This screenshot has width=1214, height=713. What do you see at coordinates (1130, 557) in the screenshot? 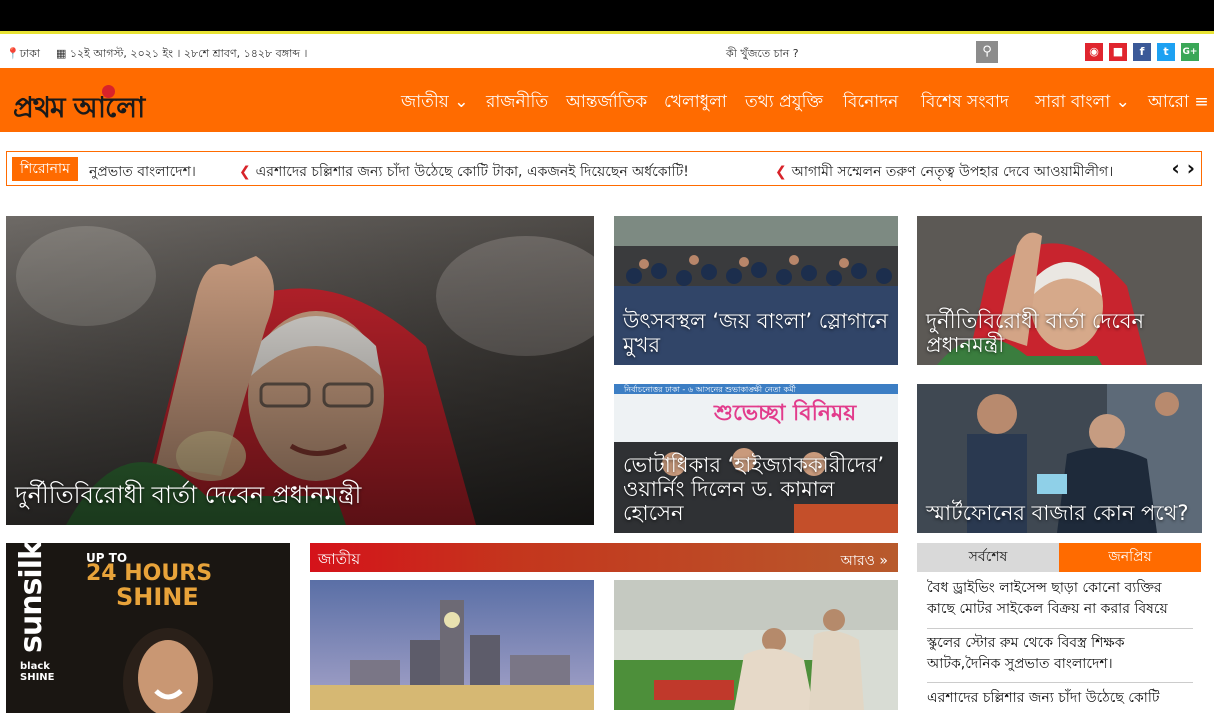
I see `tab-popular: জনপ্রিয়` at bounding box center [1130, 557].